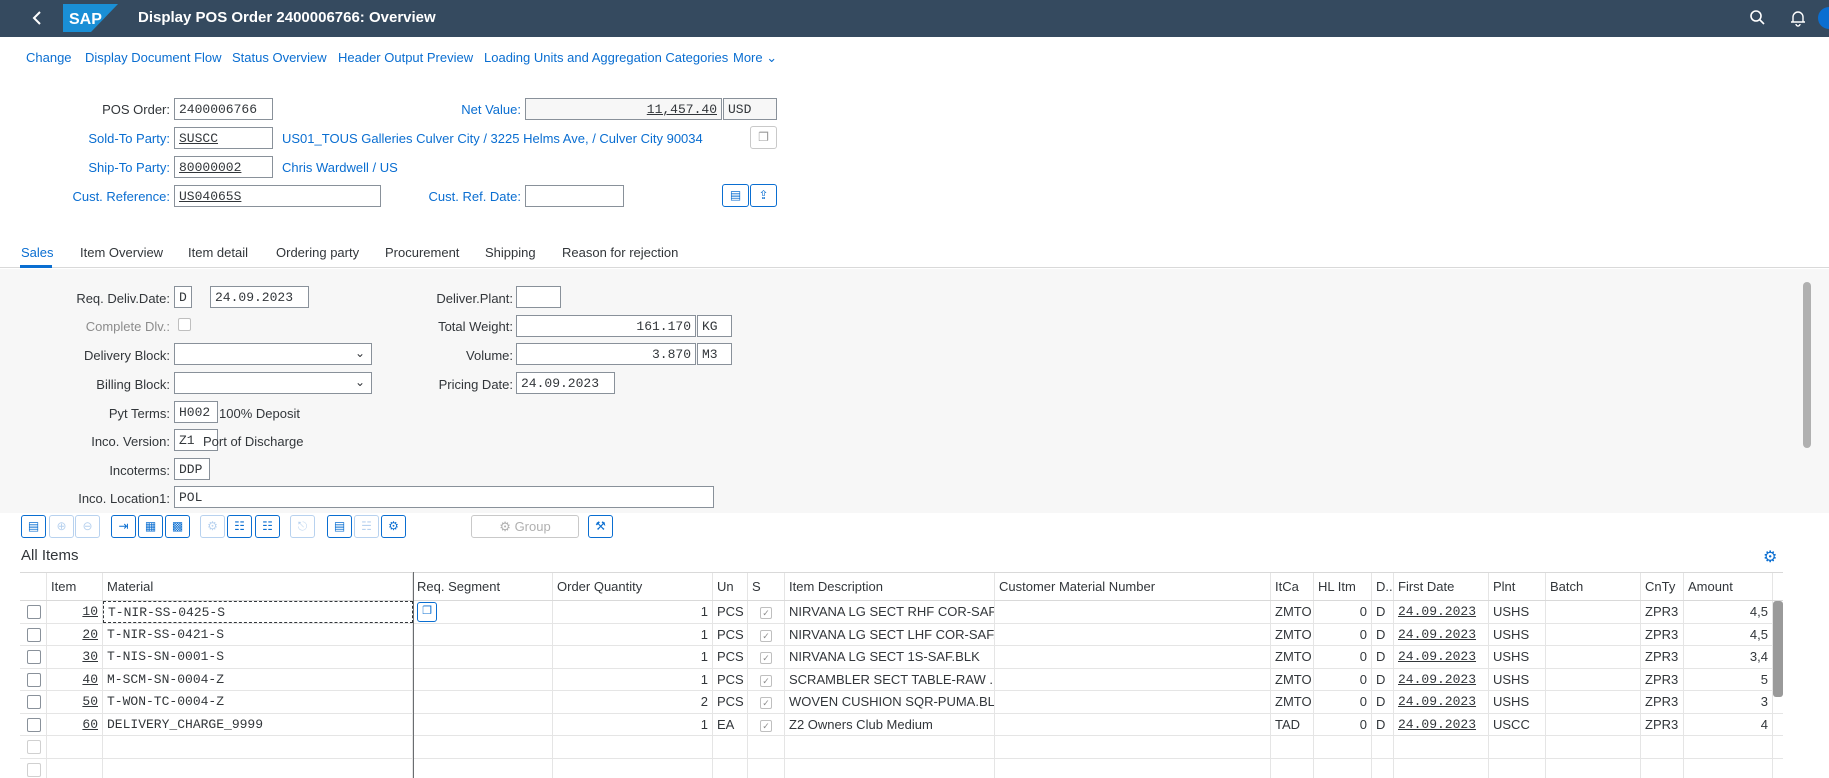 The height and width of the screenshot is (778, 1829). I want to click on cust-reference-field: US04065S, so click(277, 196).